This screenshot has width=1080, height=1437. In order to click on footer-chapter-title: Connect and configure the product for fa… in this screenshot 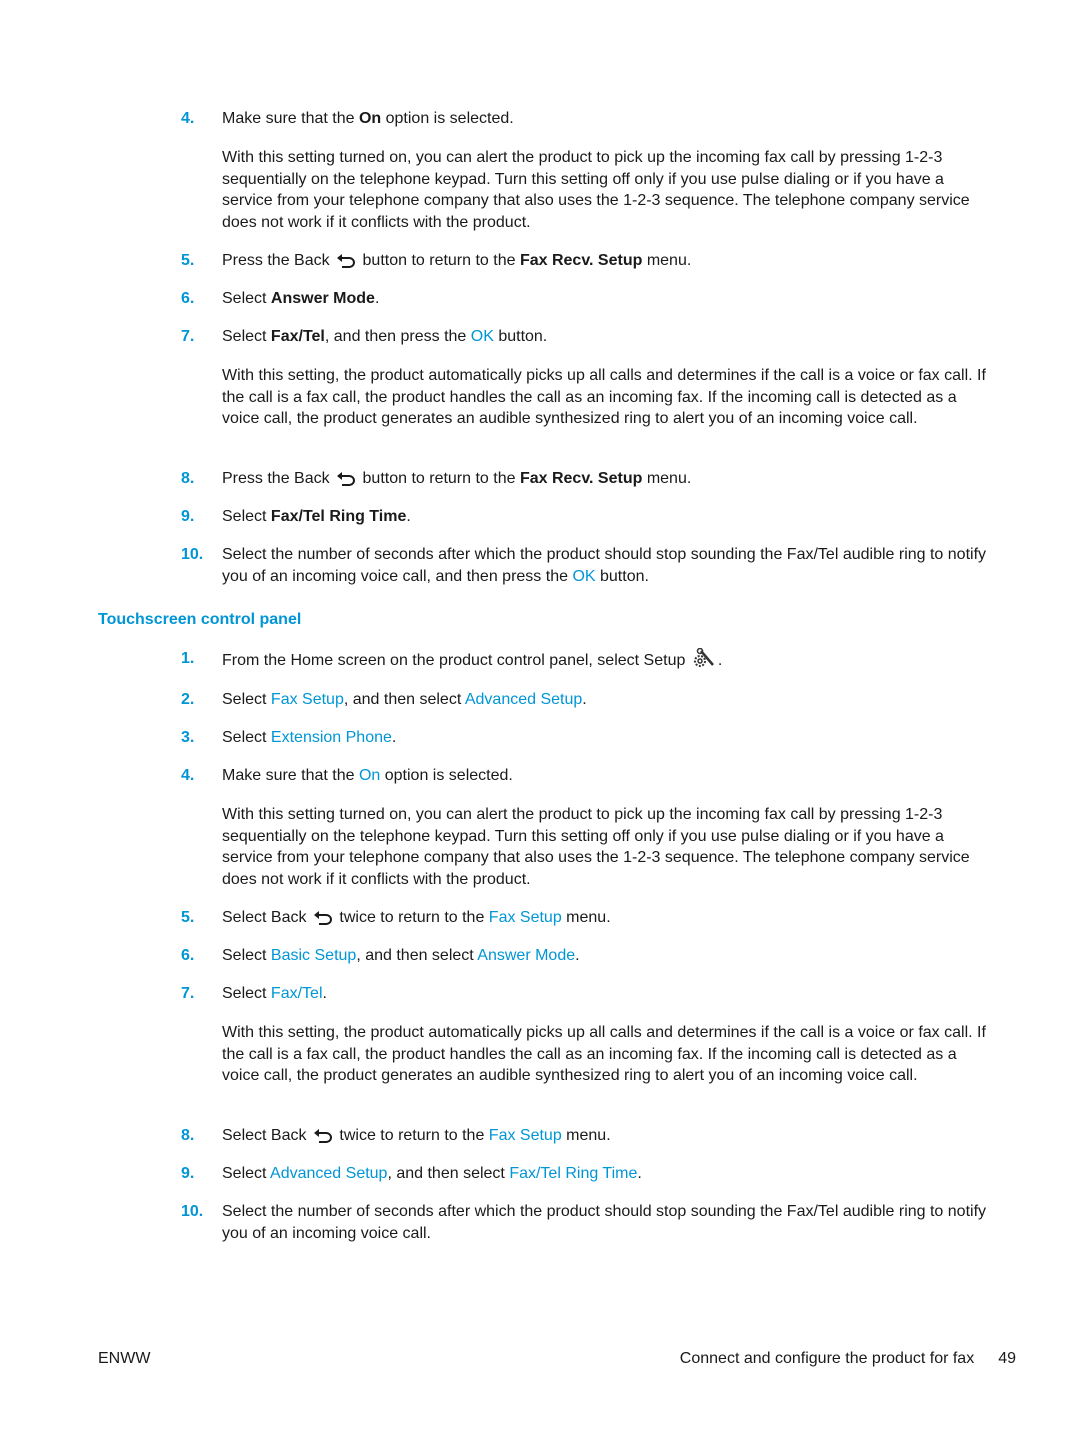, I will do `click(827, 1358)`.